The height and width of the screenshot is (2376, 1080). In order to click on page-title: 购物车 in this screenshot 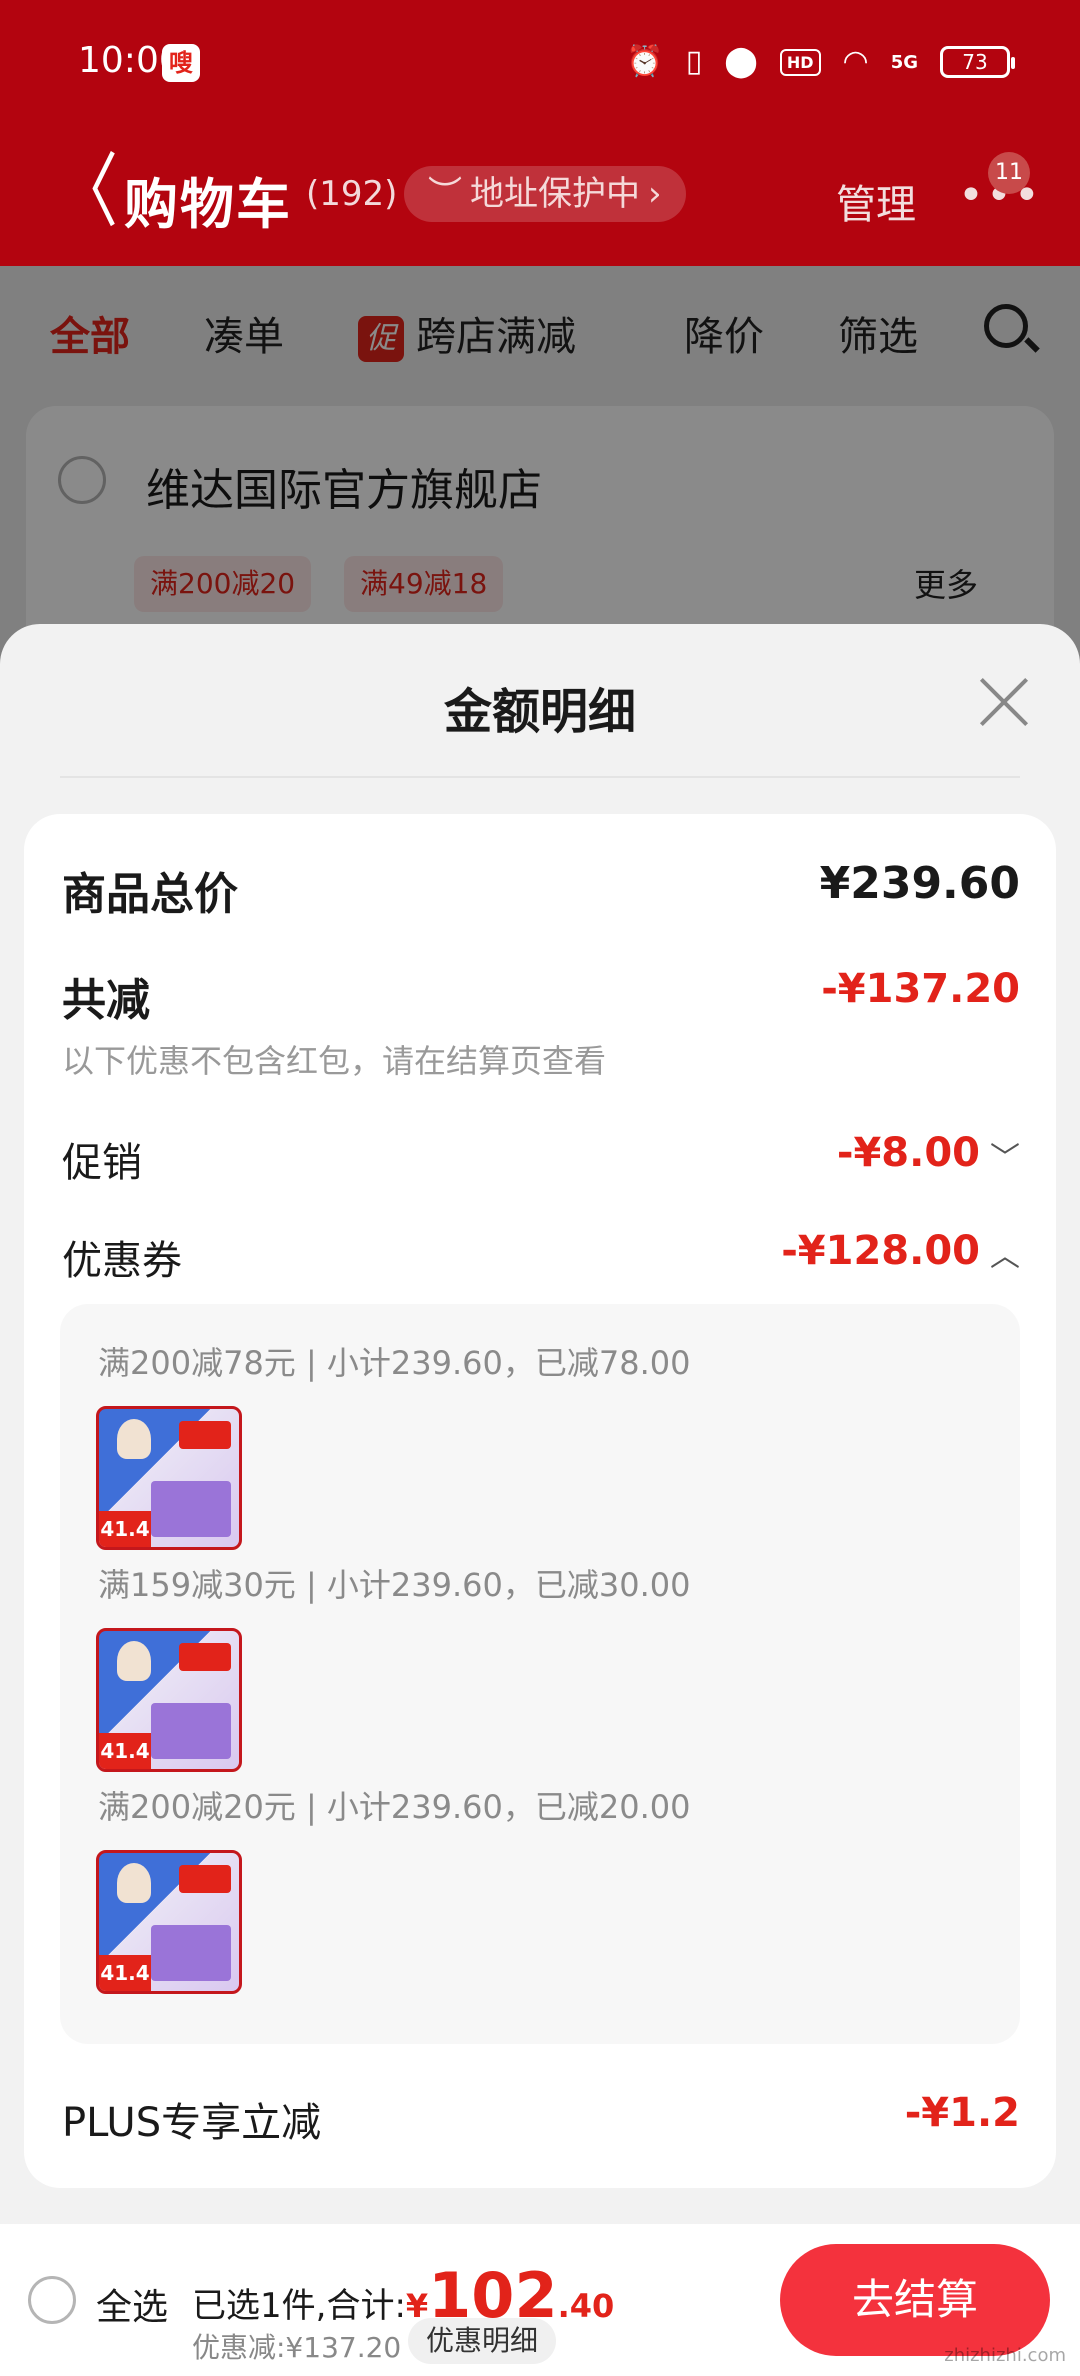, I will do `click(208, 204)`.